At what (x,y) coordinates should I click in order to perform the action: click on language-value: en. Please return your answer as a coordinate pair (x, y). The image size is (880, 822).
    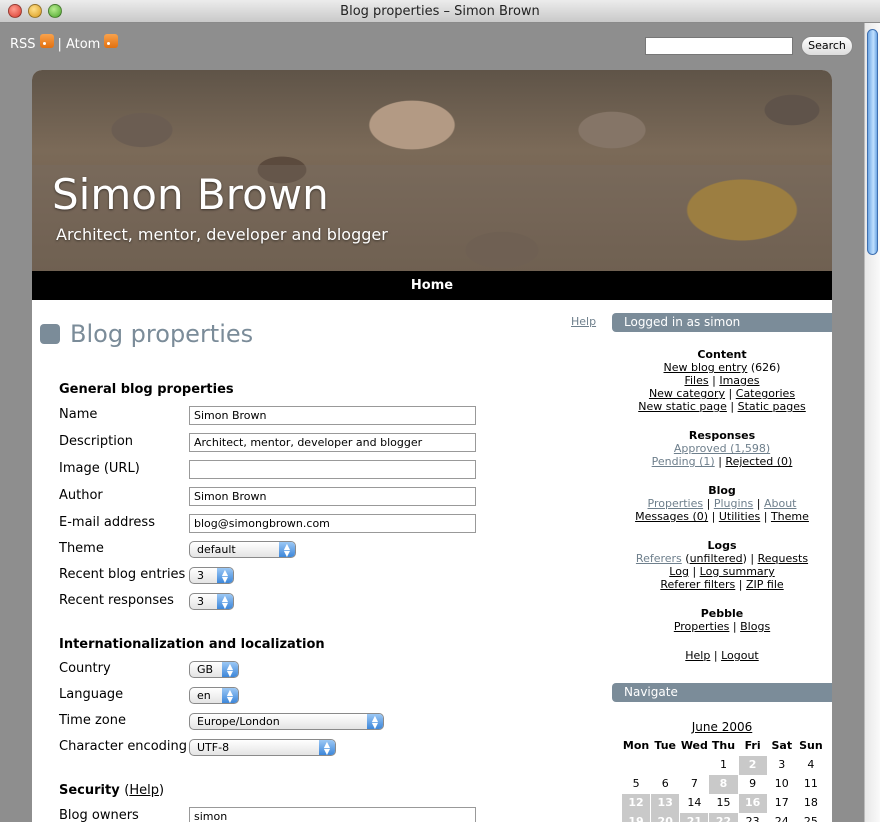
    Looking at the image, I should click on (204, 695).